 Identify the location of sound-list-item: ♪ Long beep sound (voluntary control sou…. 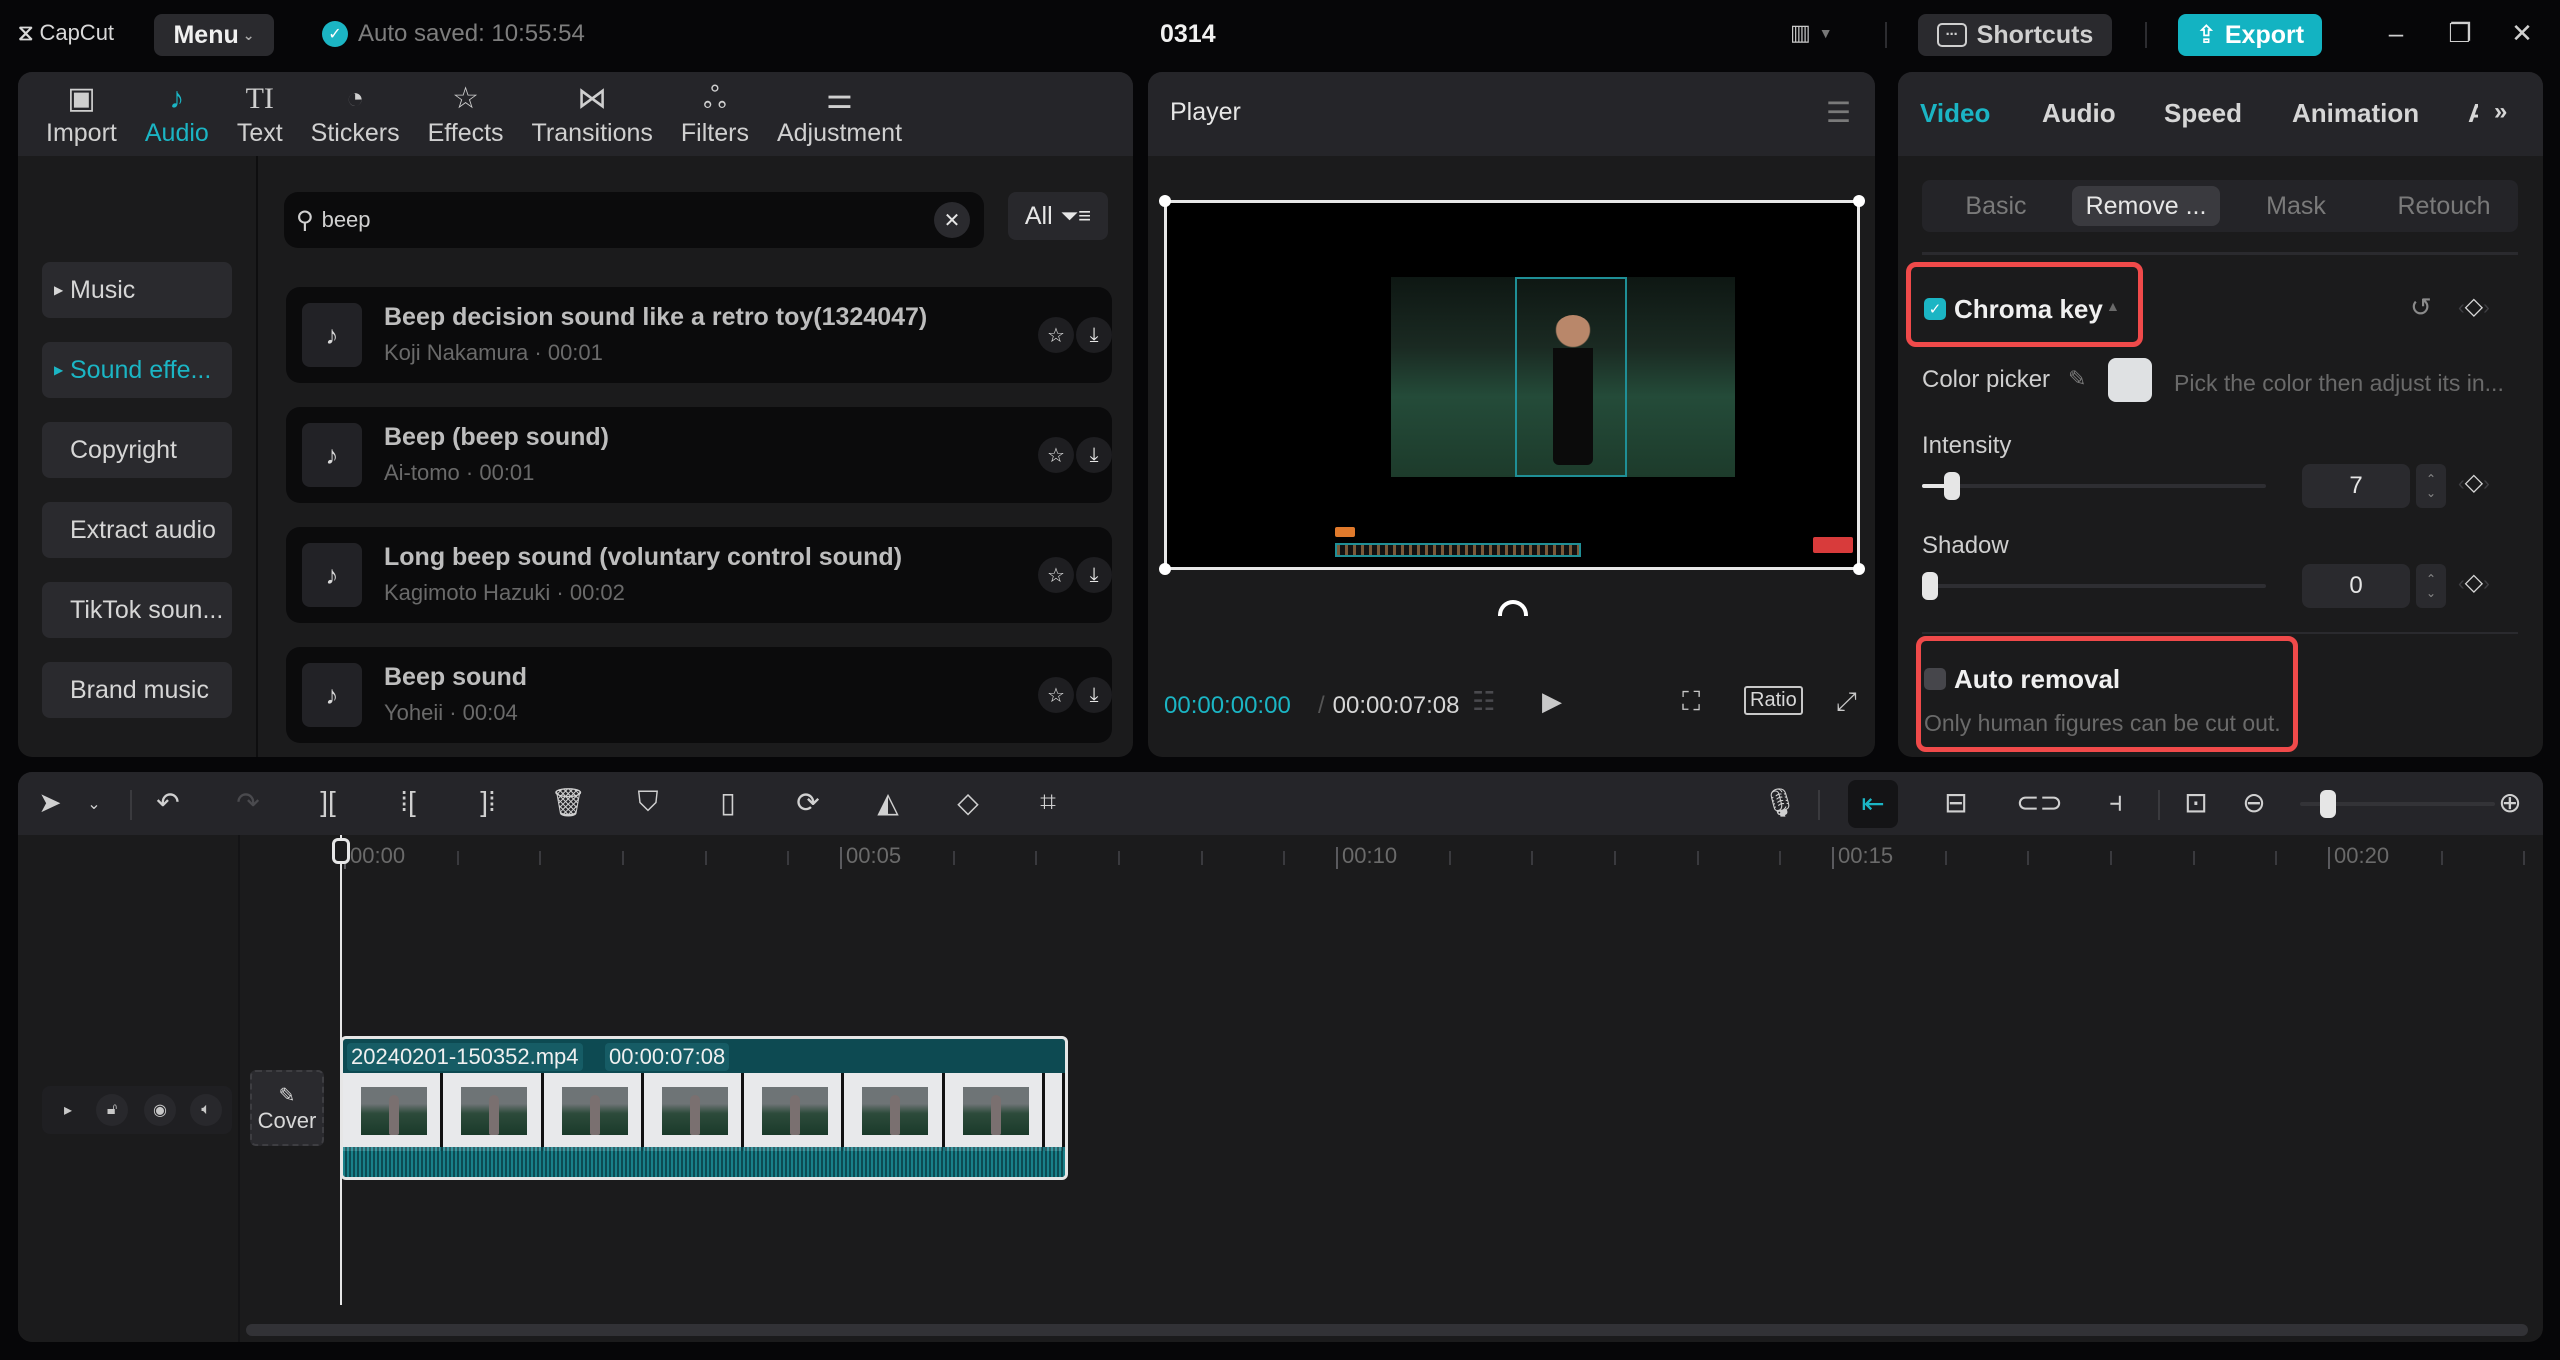
(699, 575).